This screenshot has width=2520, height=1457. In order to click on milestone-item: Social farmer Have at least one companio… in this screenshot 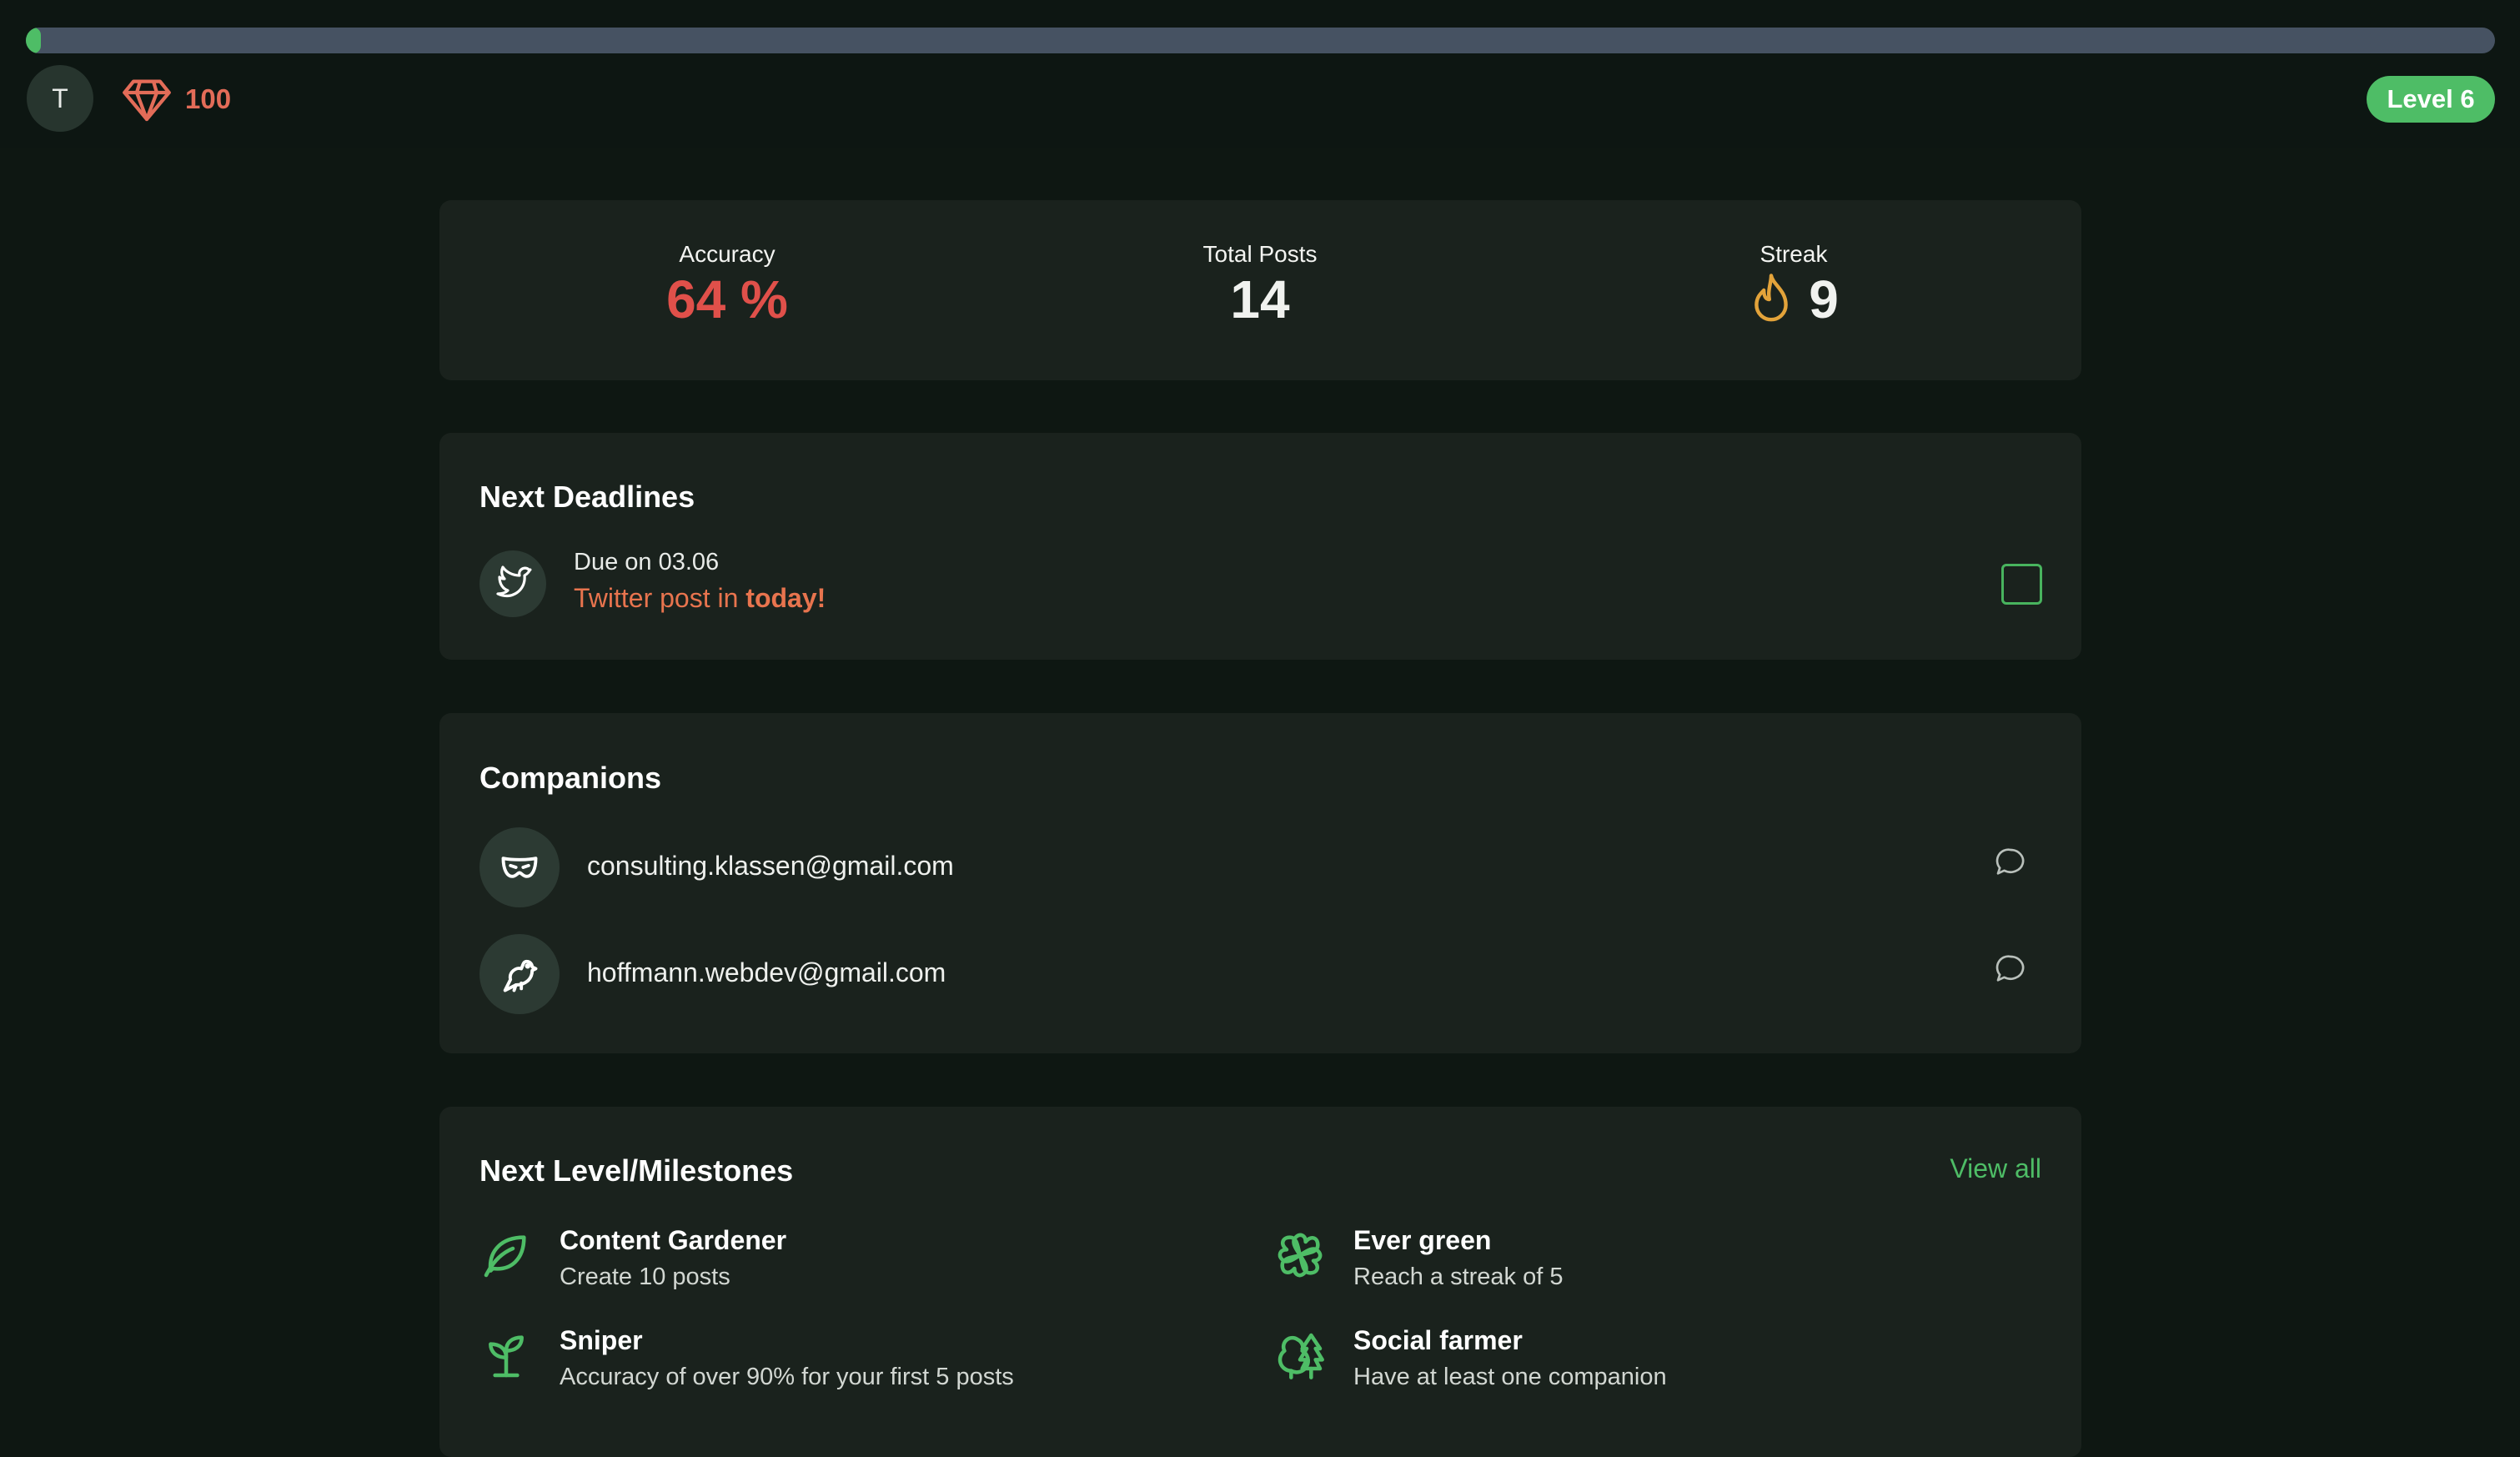, I will do `click(1648, 1362)`.